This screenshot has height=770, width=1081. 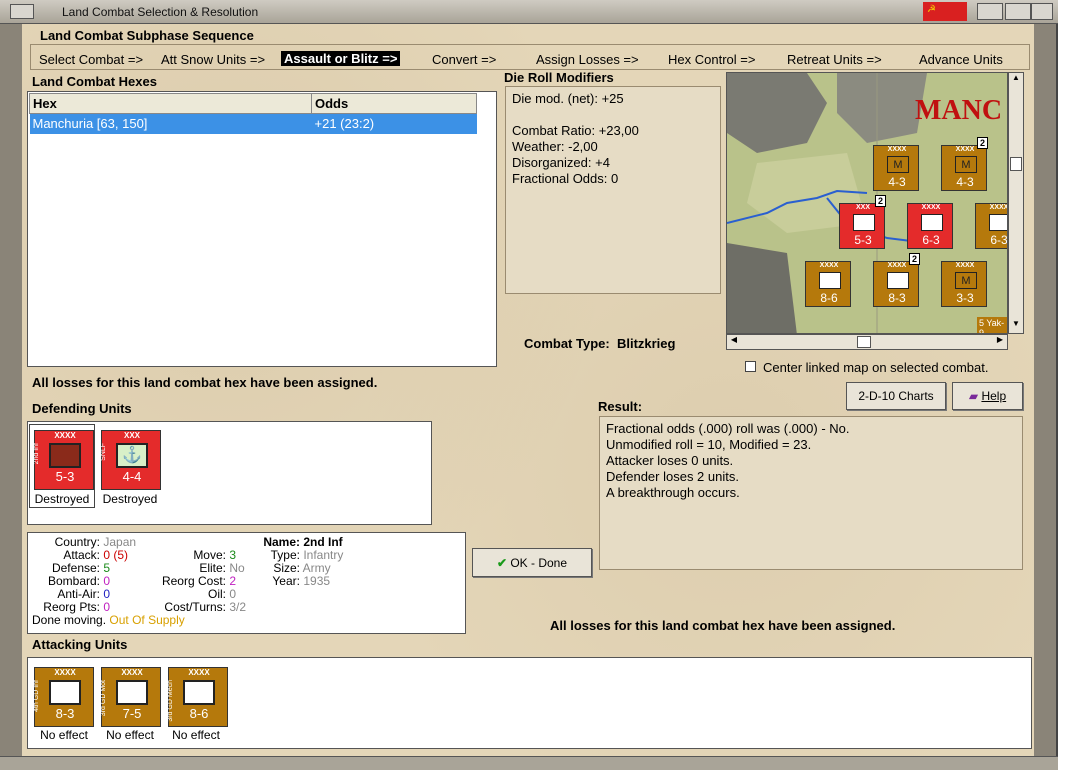 I want to click on defender-status: Destroyed, so click(x=62, y=499).